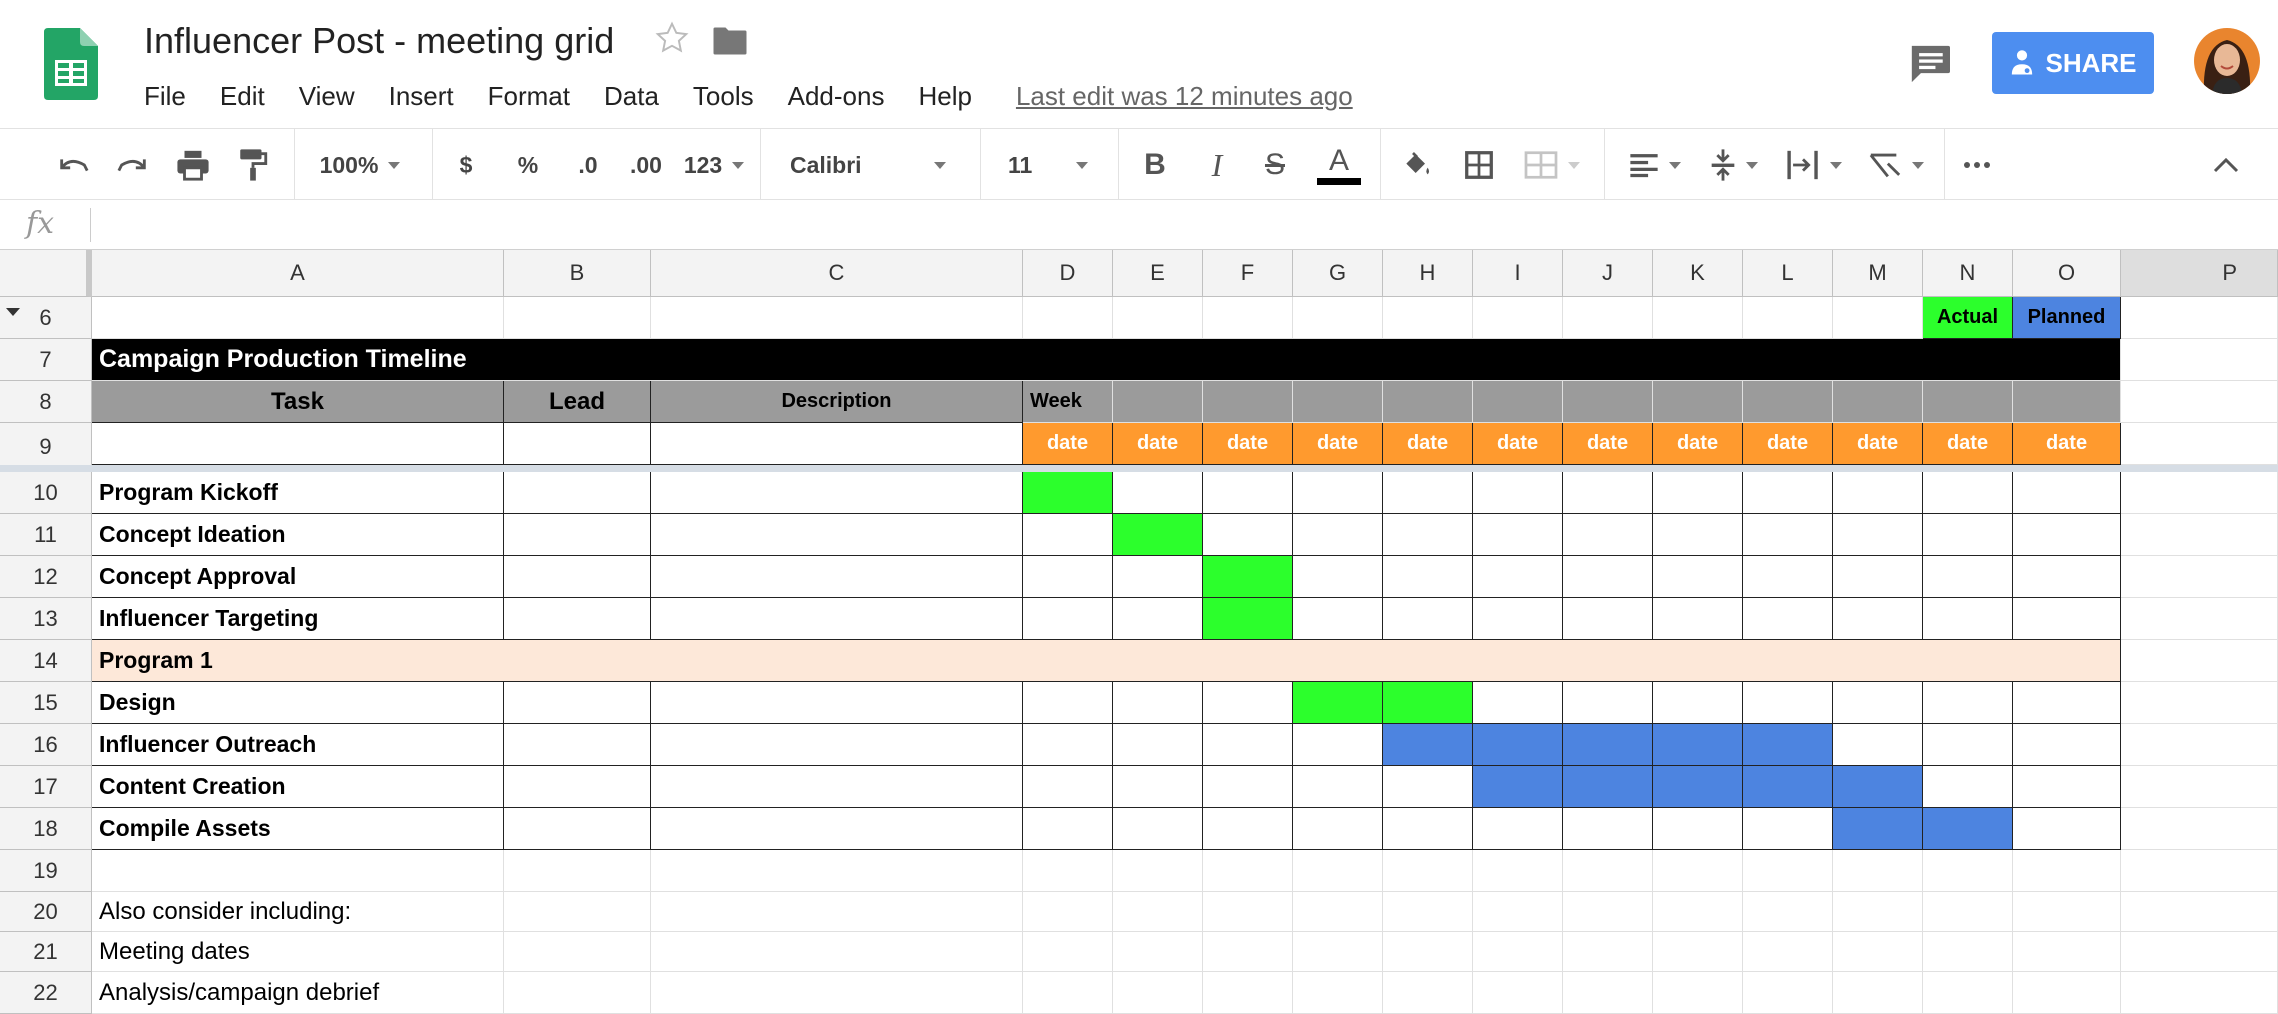 This screenshot has width=2278, height=1014. I want to click on row-header-22: 22, so click(46, 993).